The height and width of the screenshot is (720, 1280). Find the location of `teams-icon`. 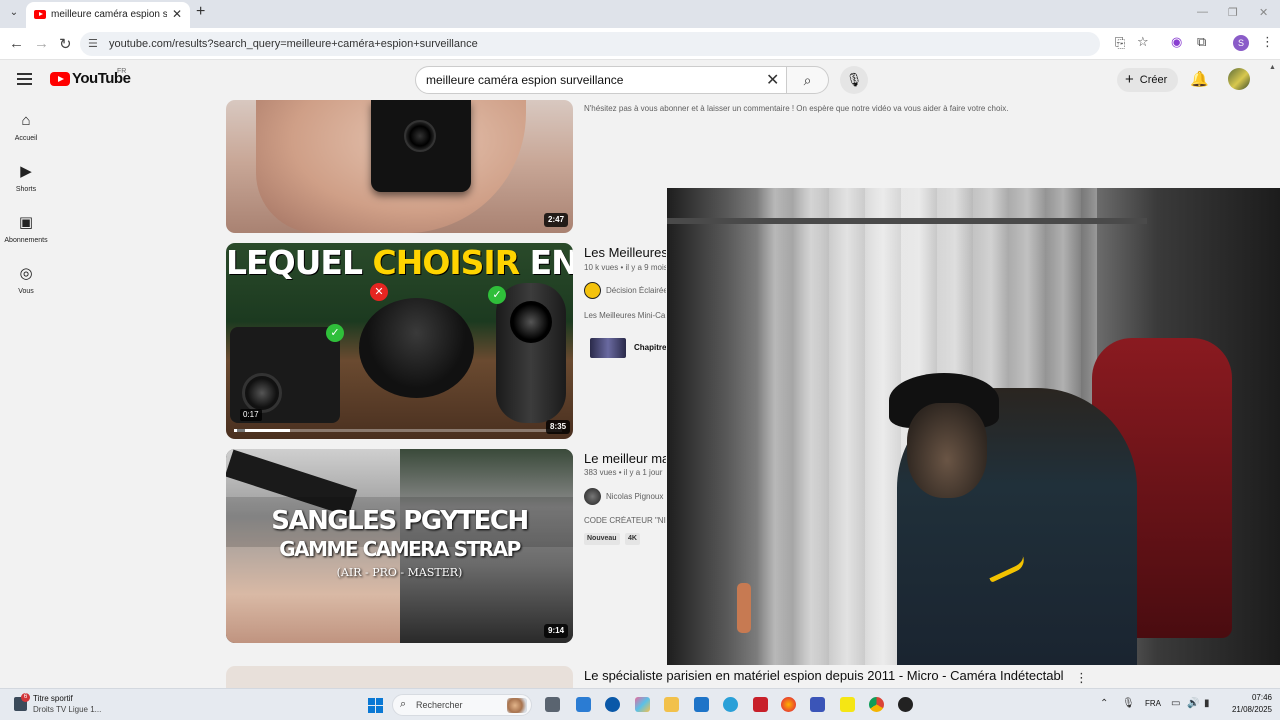

teams-icon is located at coordinates (817, 704).